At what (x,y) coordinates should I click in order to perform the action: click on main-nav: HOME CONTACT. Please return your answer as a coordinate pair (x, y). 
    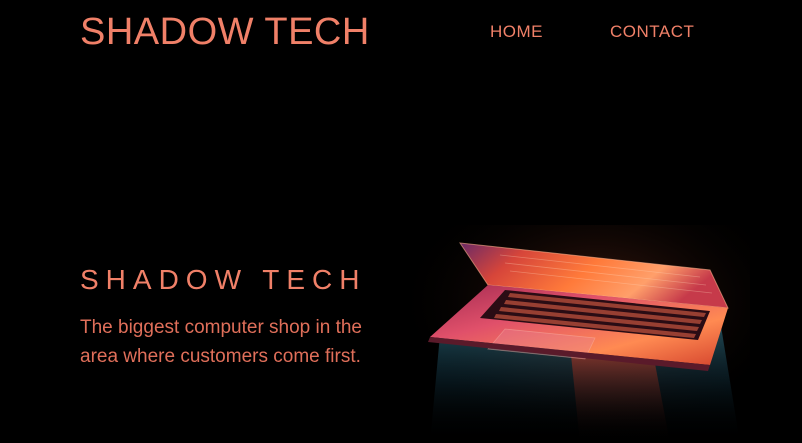
    Looking at the image, I should click on (592, 32).